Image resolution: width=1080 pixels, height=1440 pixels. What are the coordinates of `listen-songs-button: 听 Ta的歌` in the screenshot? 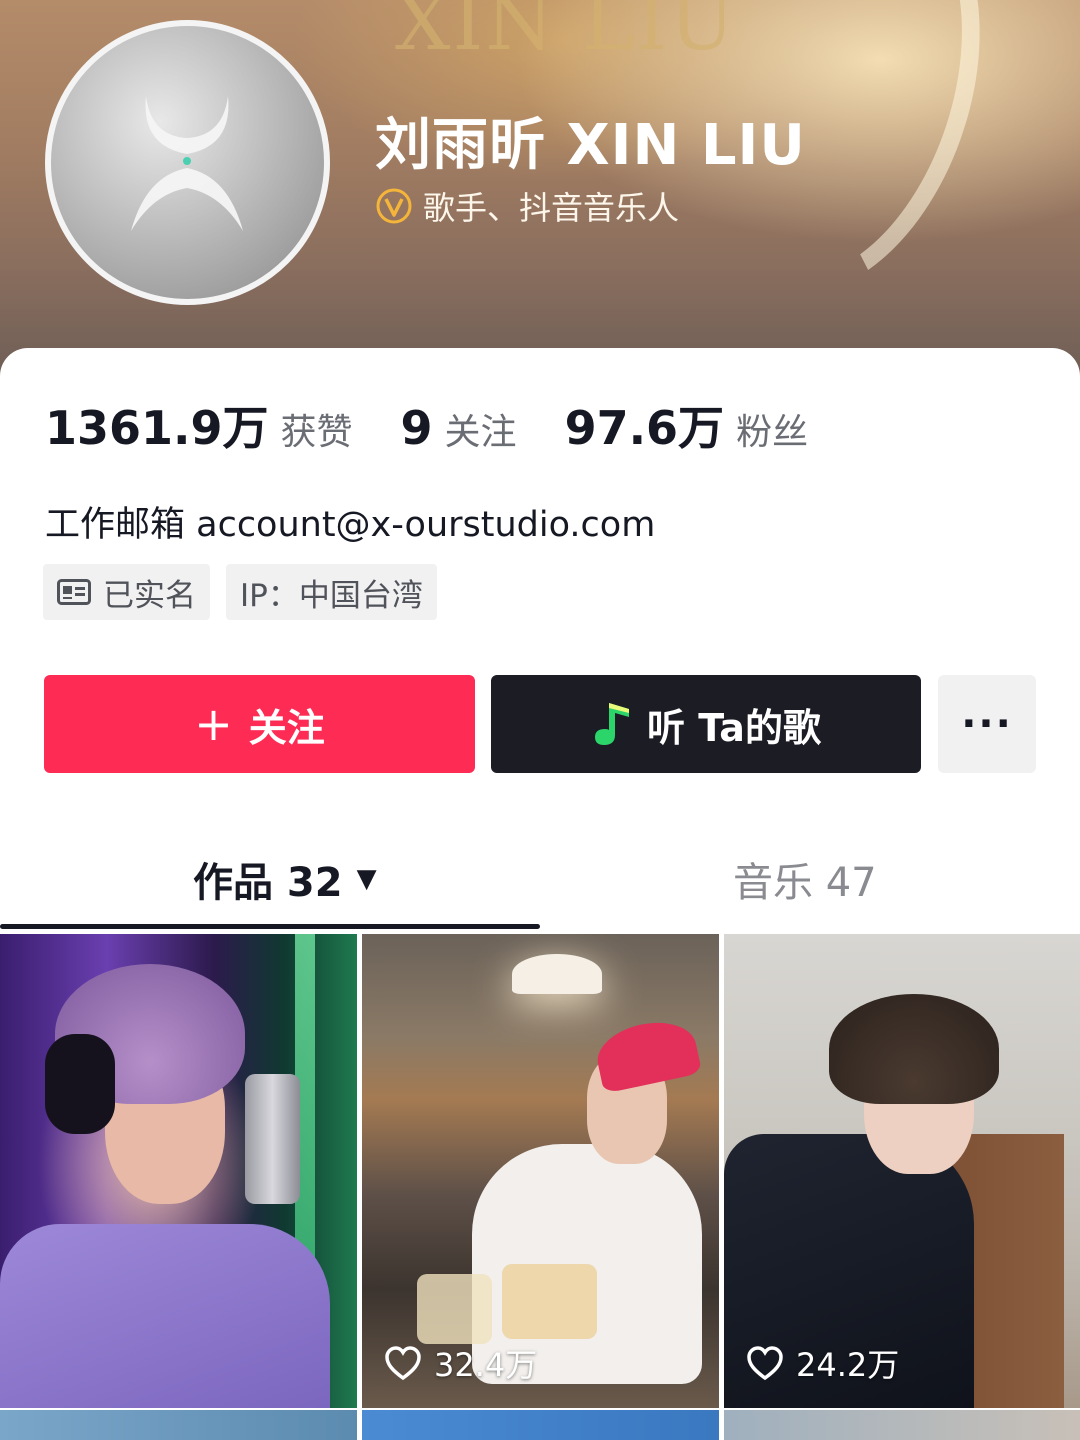 It's located at (706, 724).